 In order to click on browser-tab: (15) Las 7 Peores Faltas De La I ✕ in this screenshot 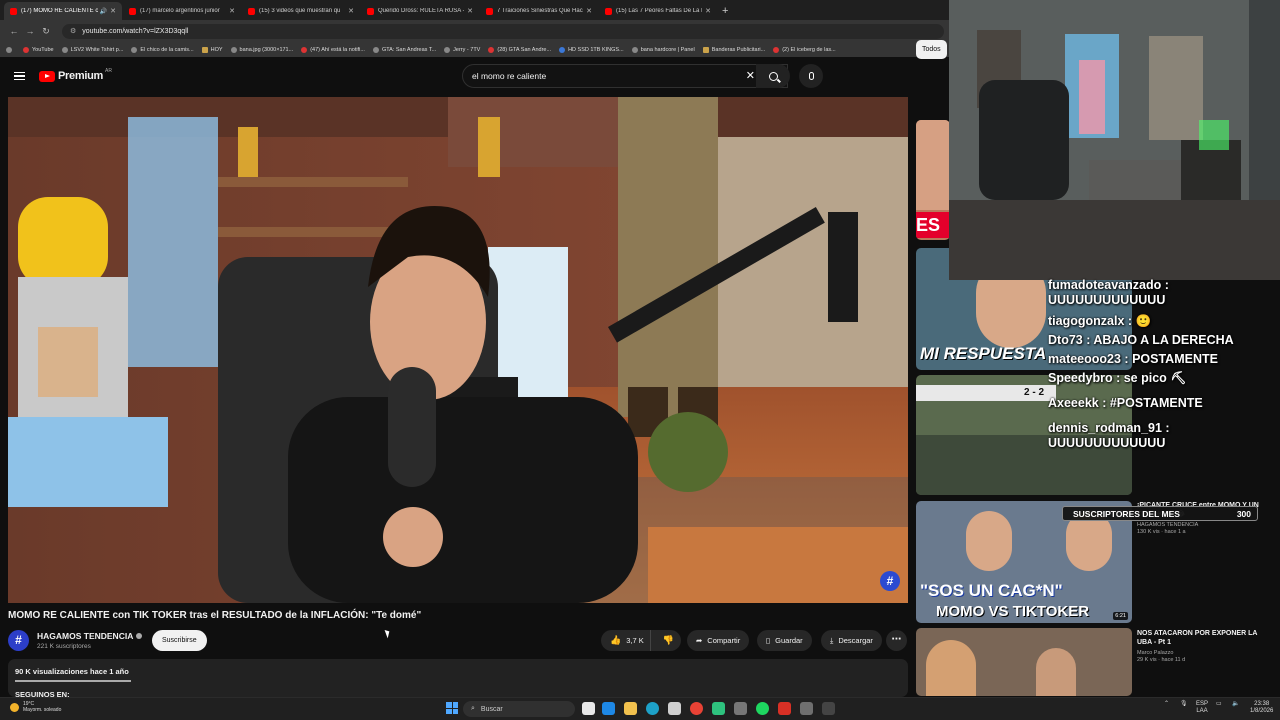, I will do `click(658, 11)`.